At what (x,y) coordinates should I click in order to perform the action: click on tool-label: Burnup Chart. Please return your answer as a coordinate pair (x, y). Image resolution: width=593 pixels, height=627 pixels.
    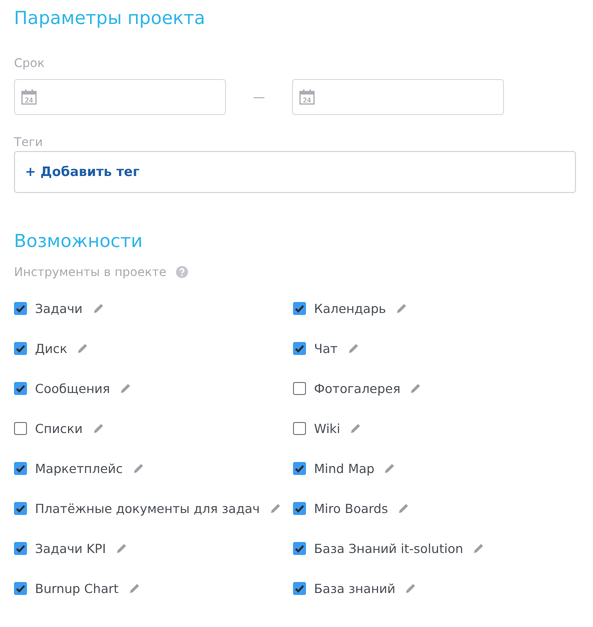
    Looking at the image, I should click on (77, 588).